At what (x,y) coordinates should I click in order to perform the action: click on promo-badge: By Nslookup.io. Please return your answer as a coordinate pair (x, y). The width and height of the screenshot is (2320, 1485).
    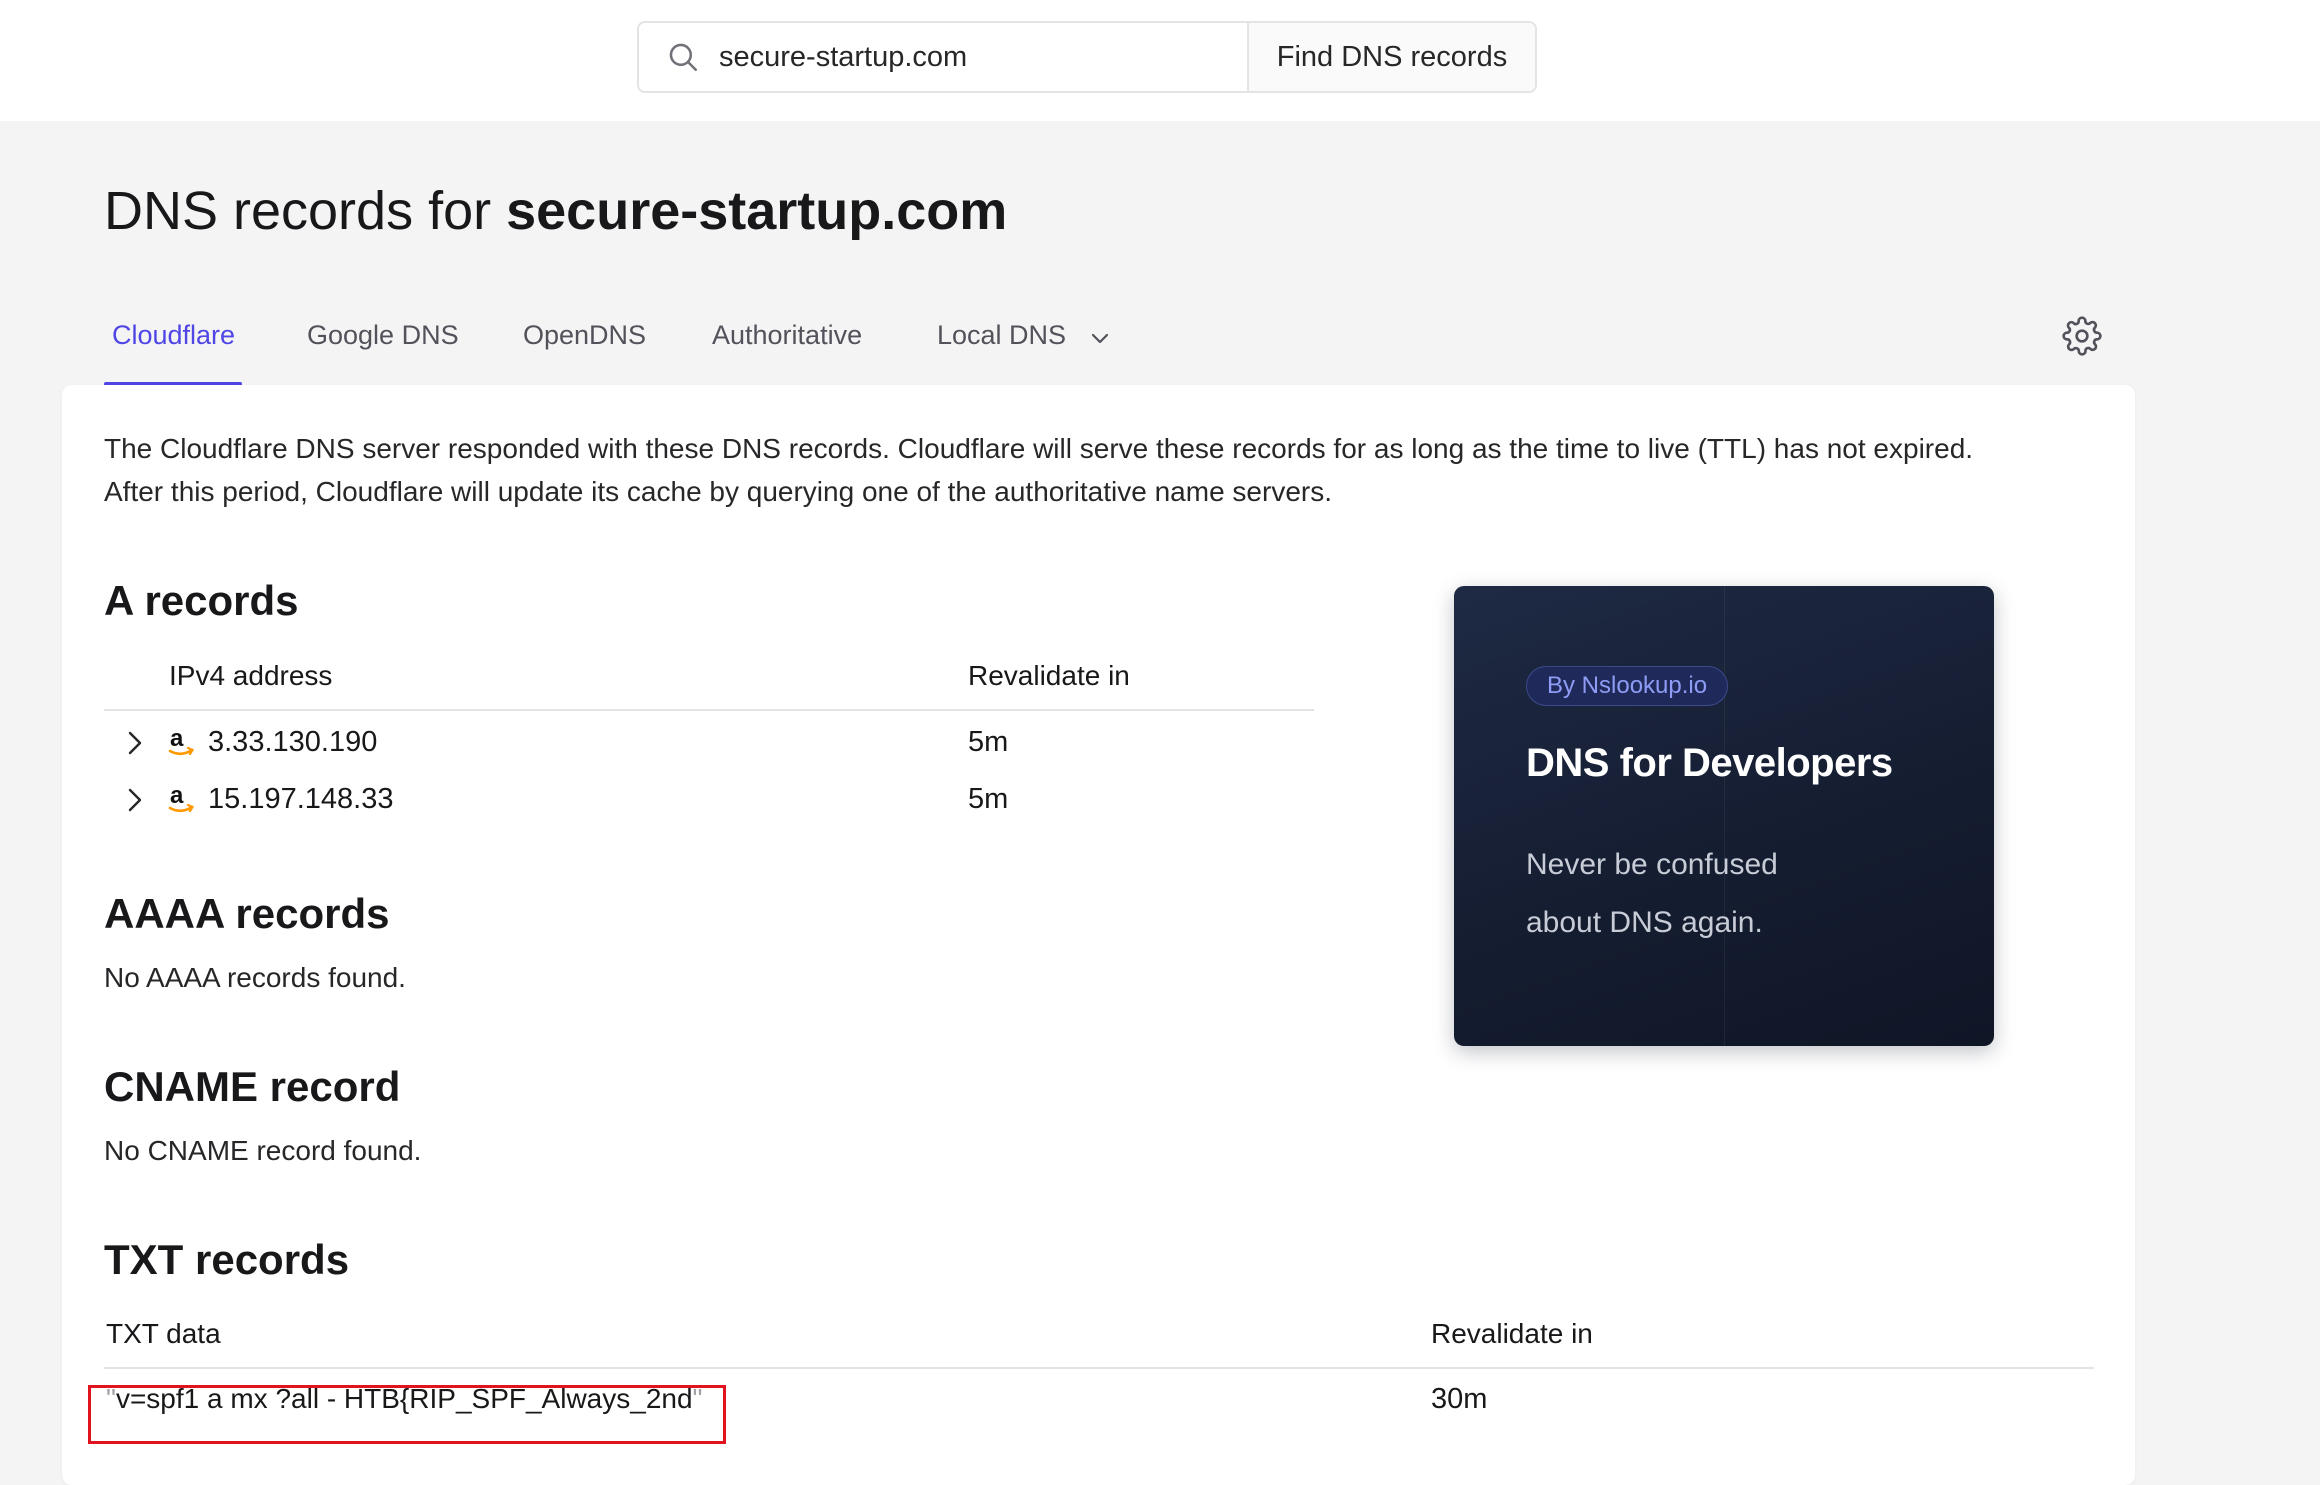
    Looking at the image, I should click on (1627, 686).